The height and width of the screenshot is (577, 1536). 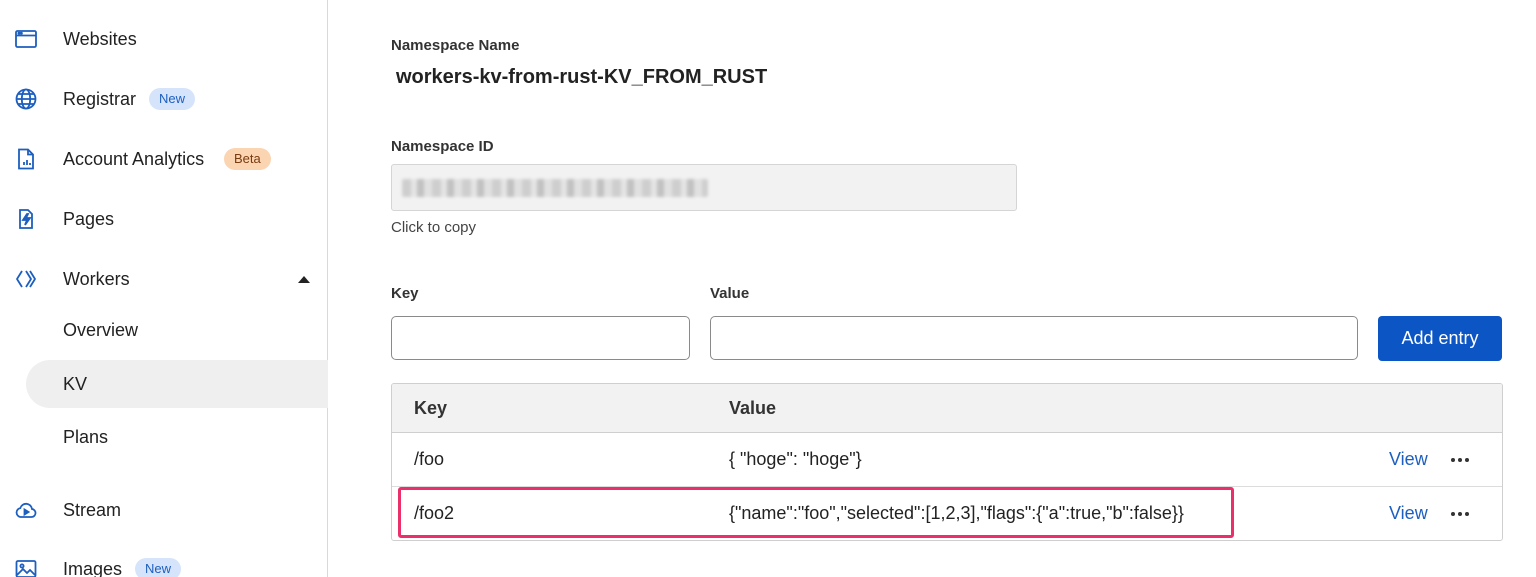 What do you see at coordinates (92, 510) in the screenshot?
I see `sidebar-item-label: Stream` at bounding box center [92, 510].